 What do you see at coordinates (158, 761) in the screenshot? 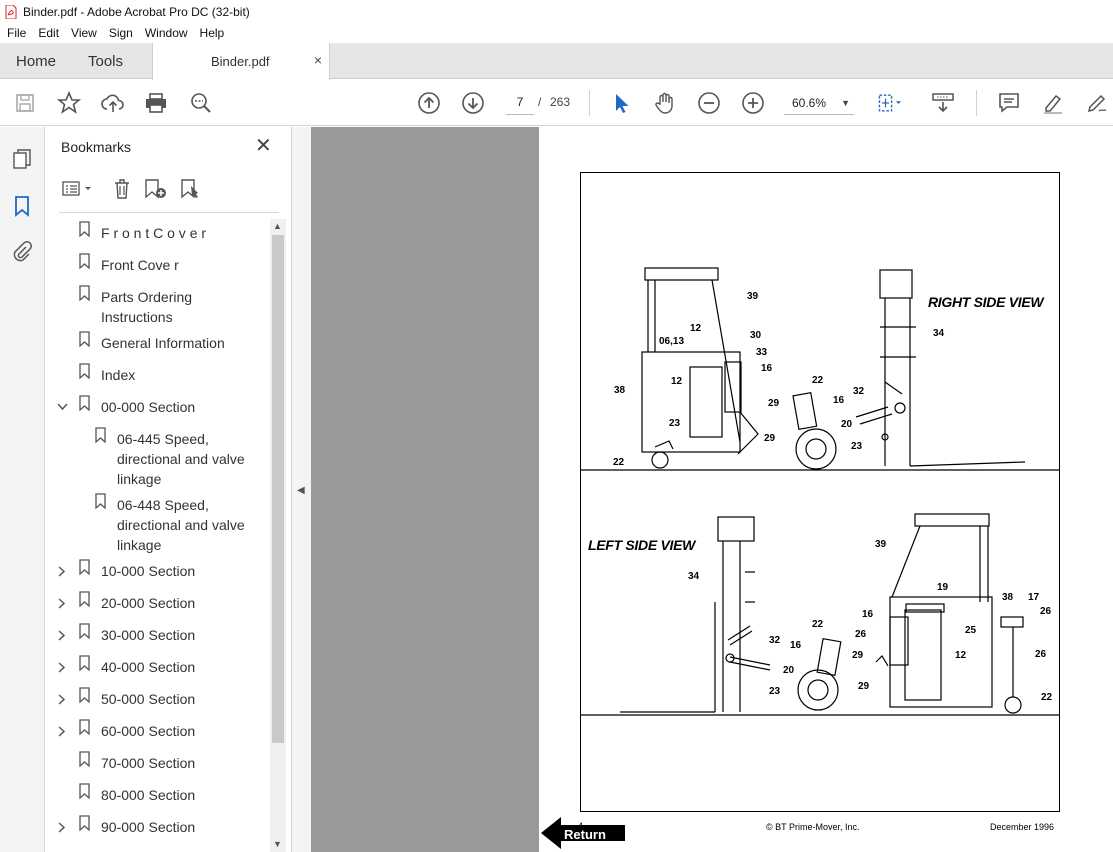
I see `bookmark-70-000-section: 70-000 Section` at bounding box center [158, 761].